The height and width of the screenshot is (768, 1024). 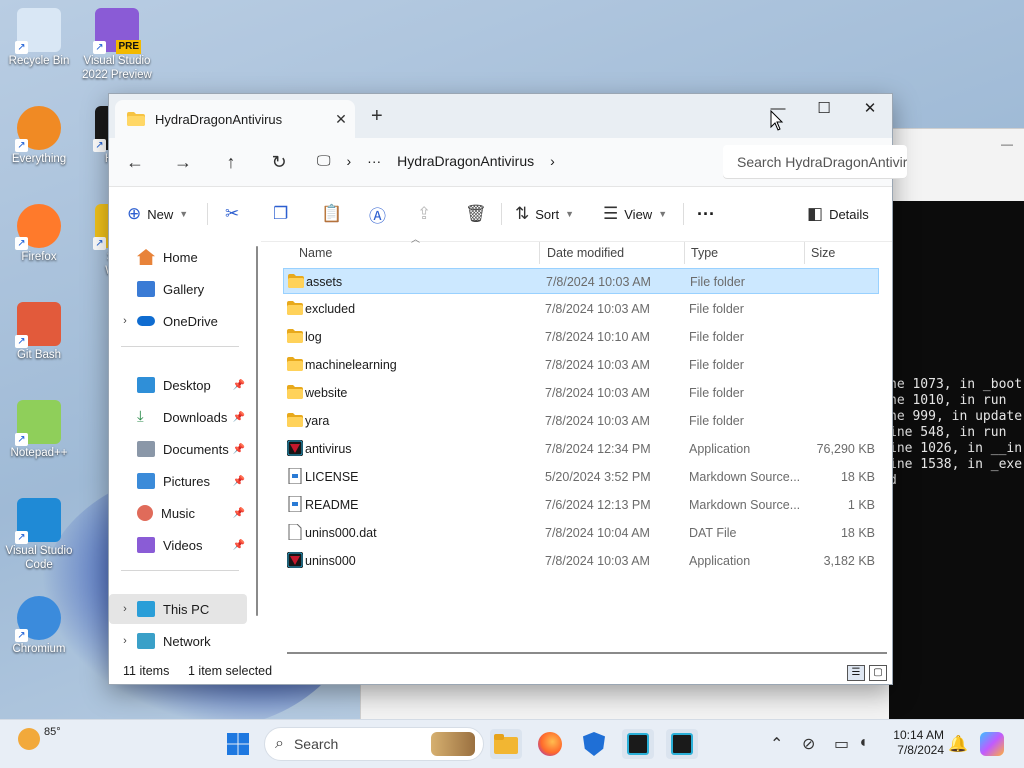 I want to click on close-button: ✕, so click(x=870, y=108).